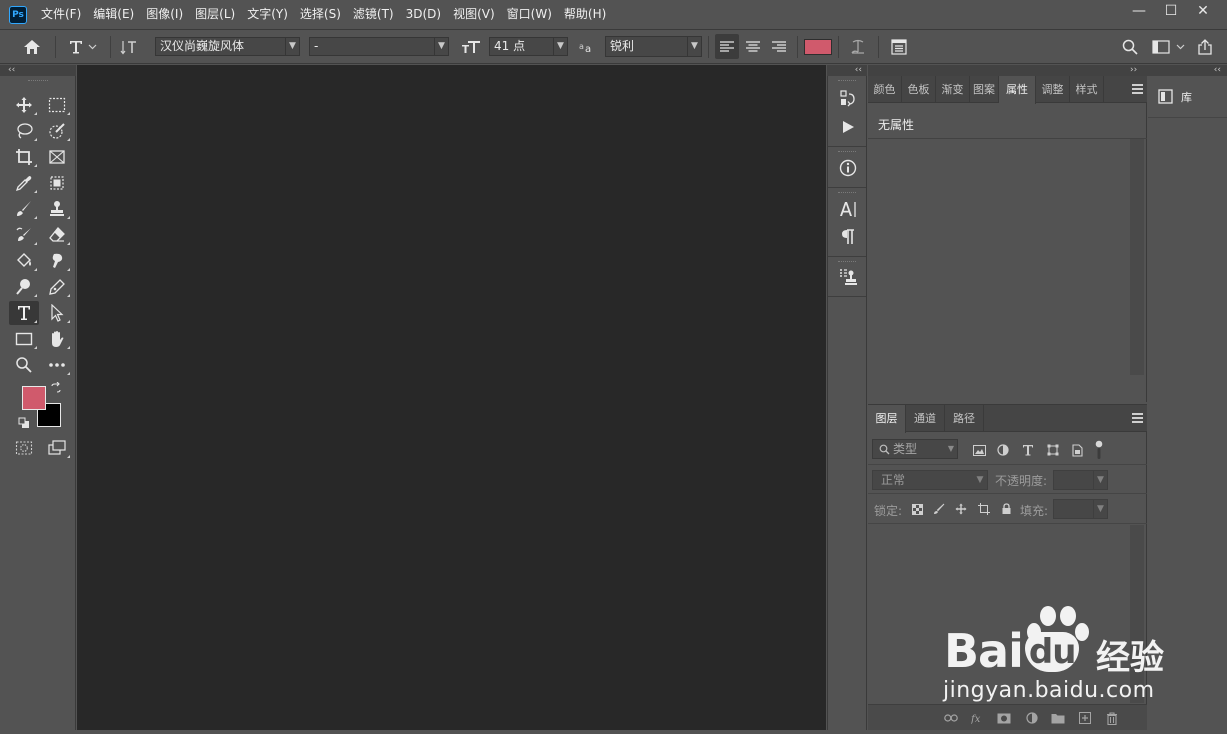 The image size is (1227, 734). What do you see at coordinates (1139, 11) in the screenshot?
I see `minimize-button: —` at bounding box center [1139, 11].